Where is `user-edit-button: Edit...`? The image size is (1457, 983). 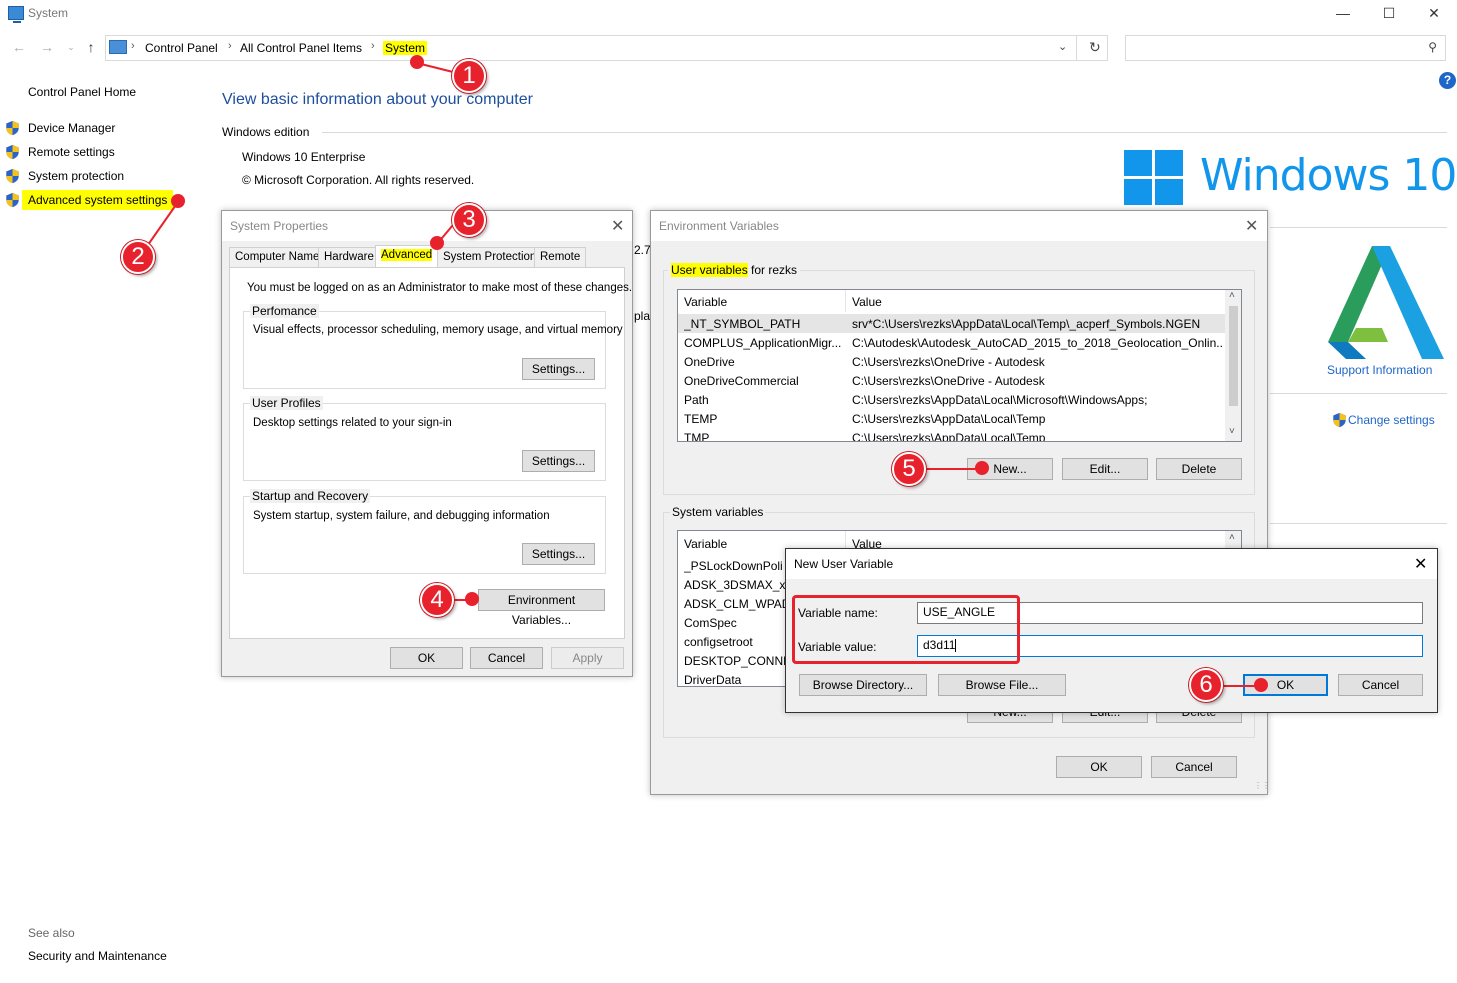 user-edit-button: Edit... is located at coordinates (1105, 469).